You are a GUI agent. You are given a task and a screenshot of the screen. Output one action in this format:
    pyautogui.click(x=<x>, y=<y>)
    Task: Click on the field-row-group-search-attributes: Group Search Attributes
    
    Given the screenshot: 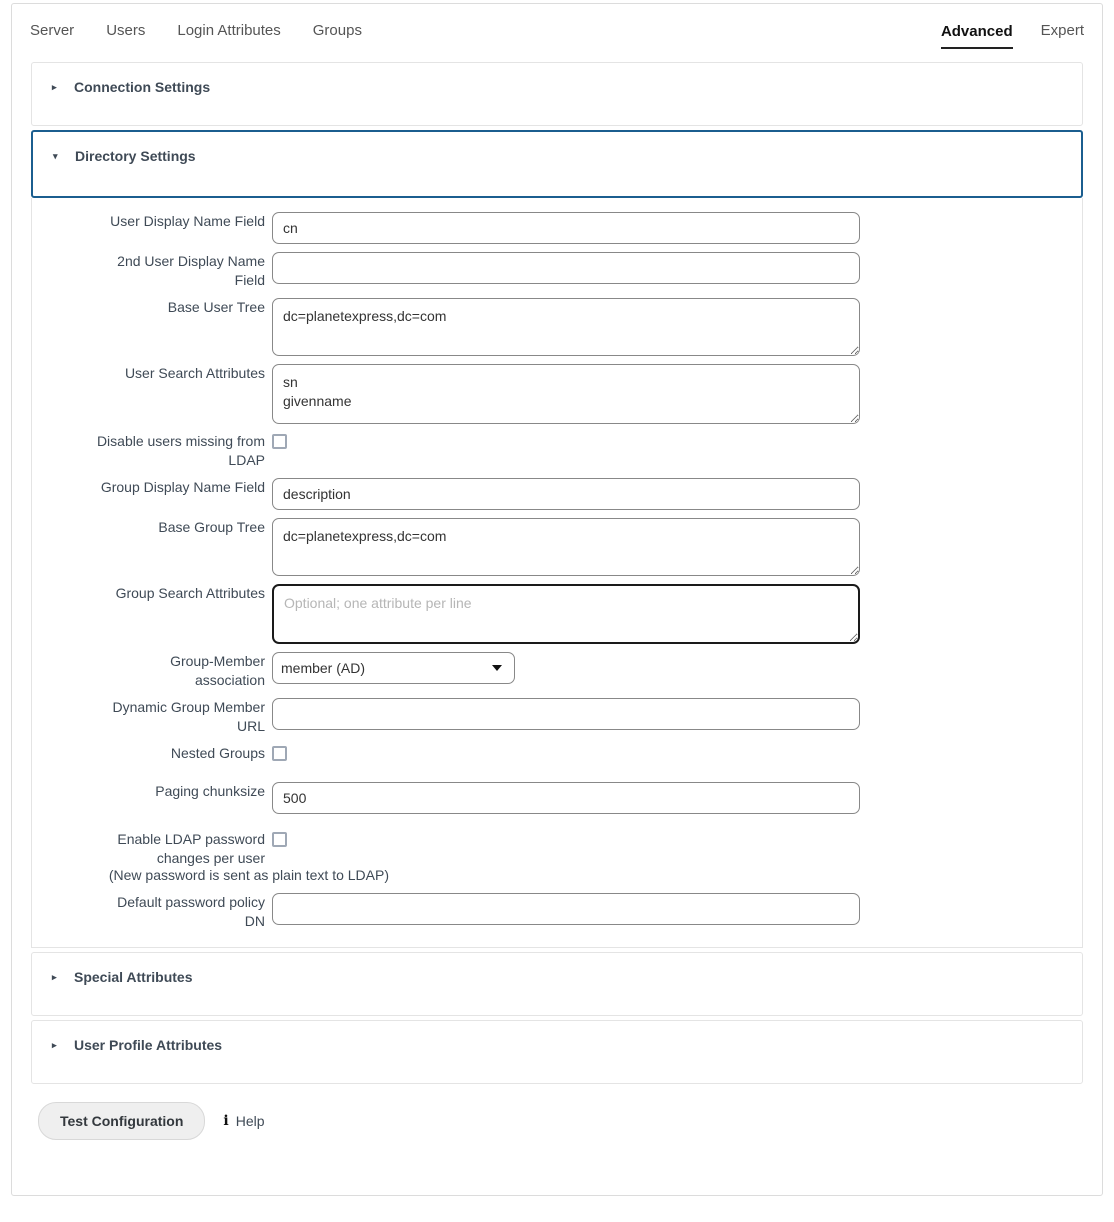 What is the action you would take?
    pyautogui.click(x=557, y=614)
    